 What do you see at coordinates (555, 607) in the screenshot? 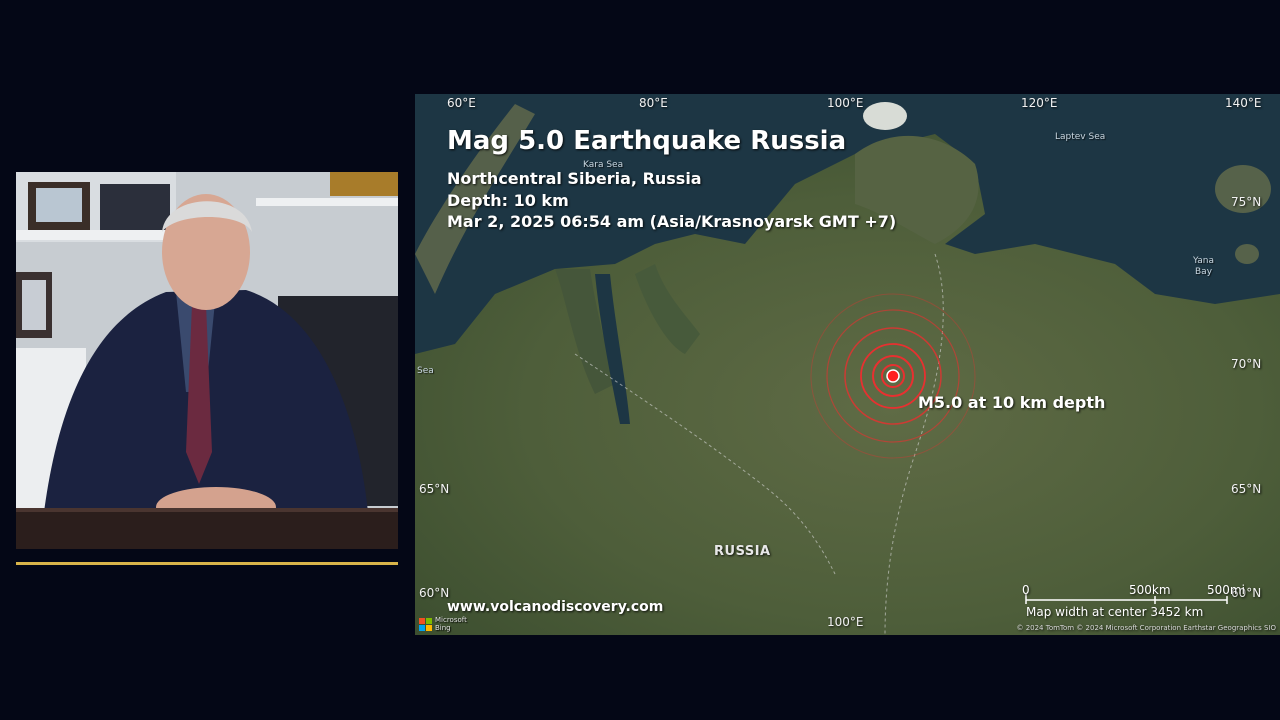
I see `website-label: www.volcanodiscovery.com` at bounding box center [555, 607].